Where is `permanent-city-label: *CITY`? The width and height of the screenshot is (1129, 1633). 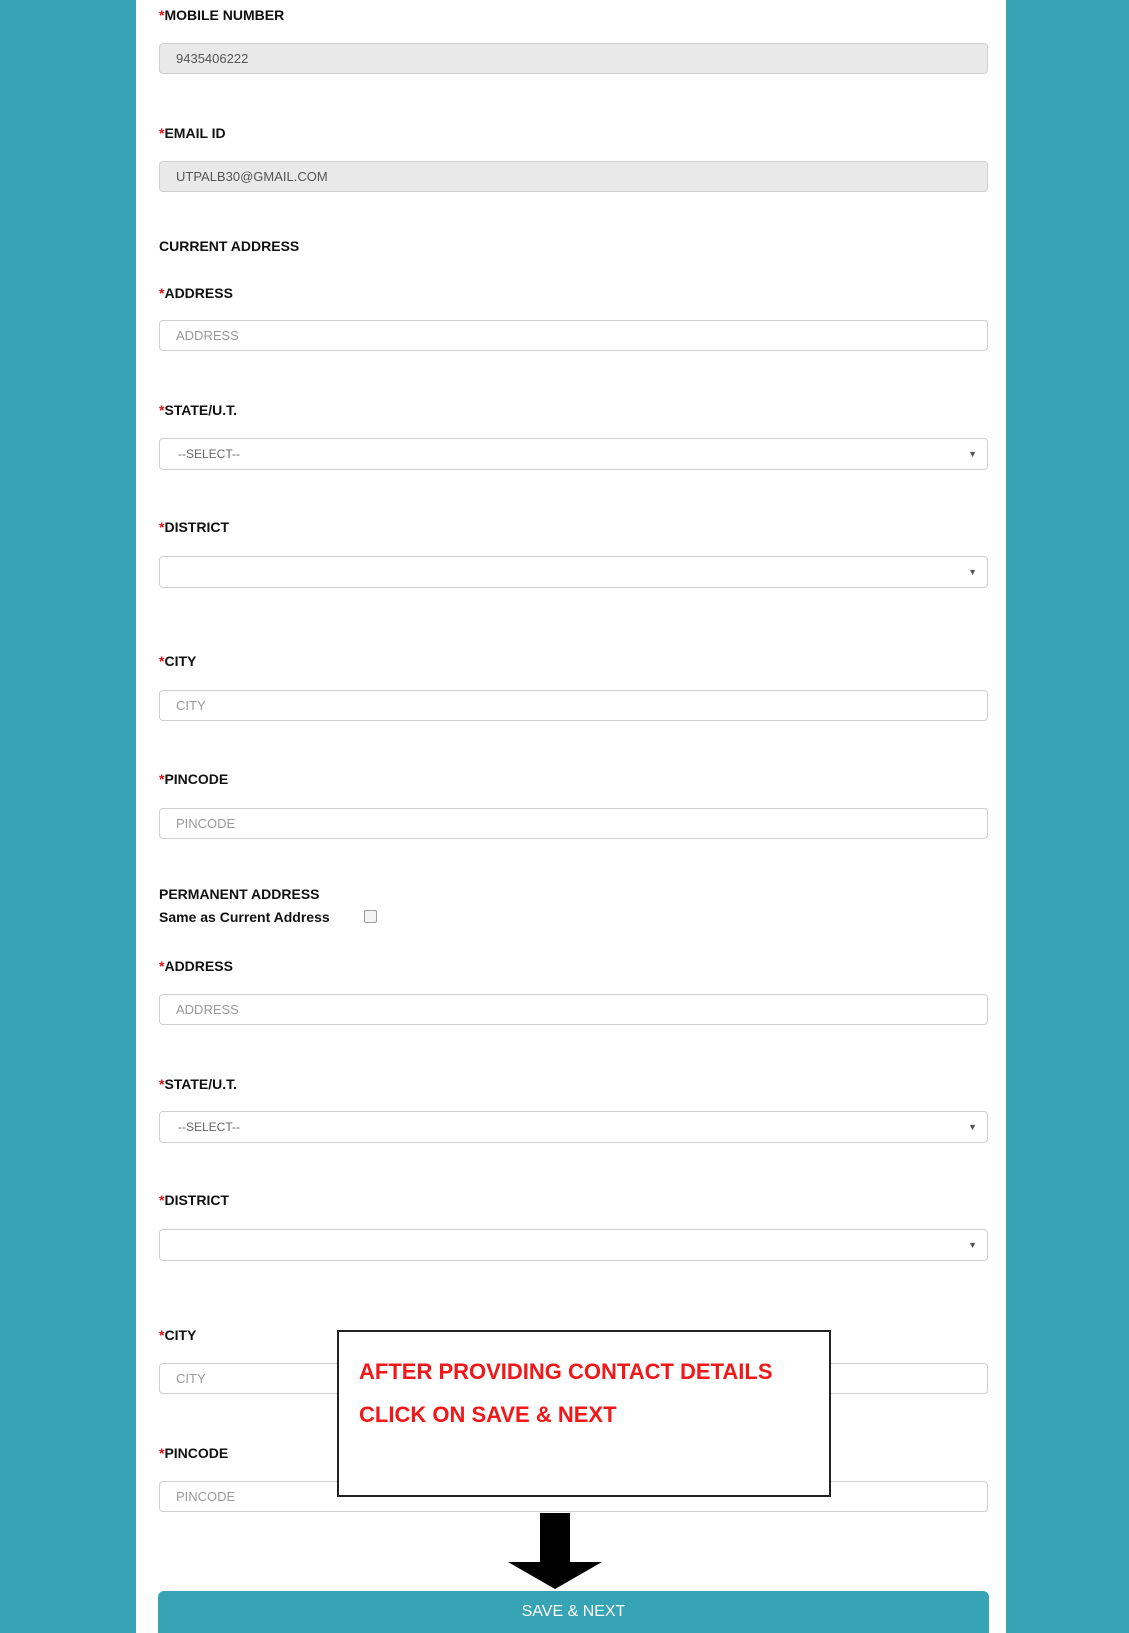 permanent-city-label: *CITY is located at coordinates (178, 1335).